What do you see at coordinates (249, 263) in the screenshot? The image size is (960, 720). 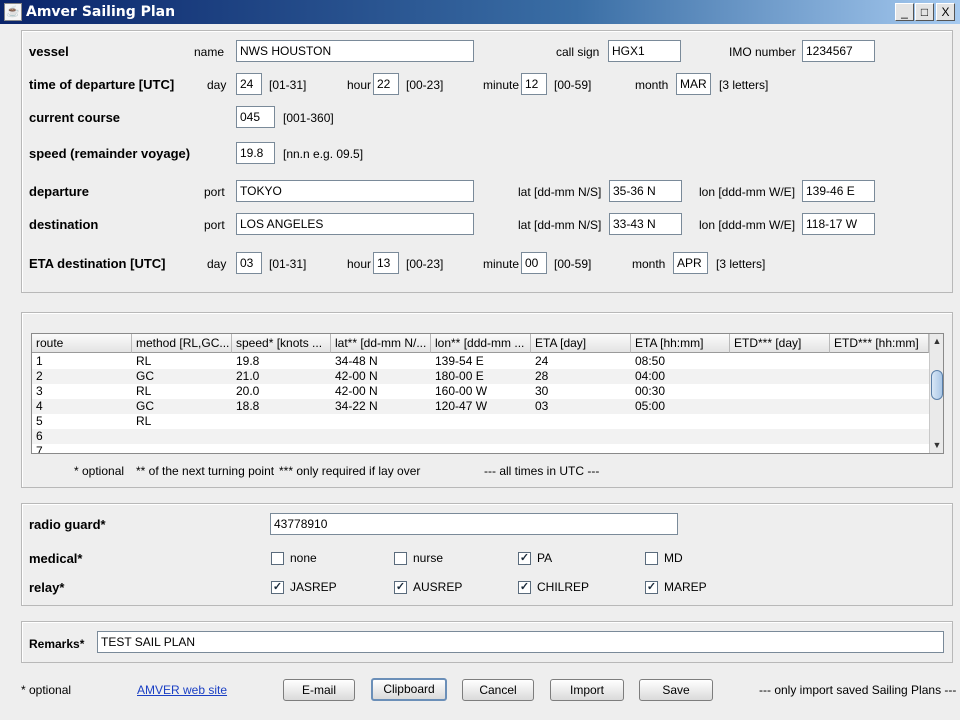 I see `eta-day-input` at bounding box center [249, 263].